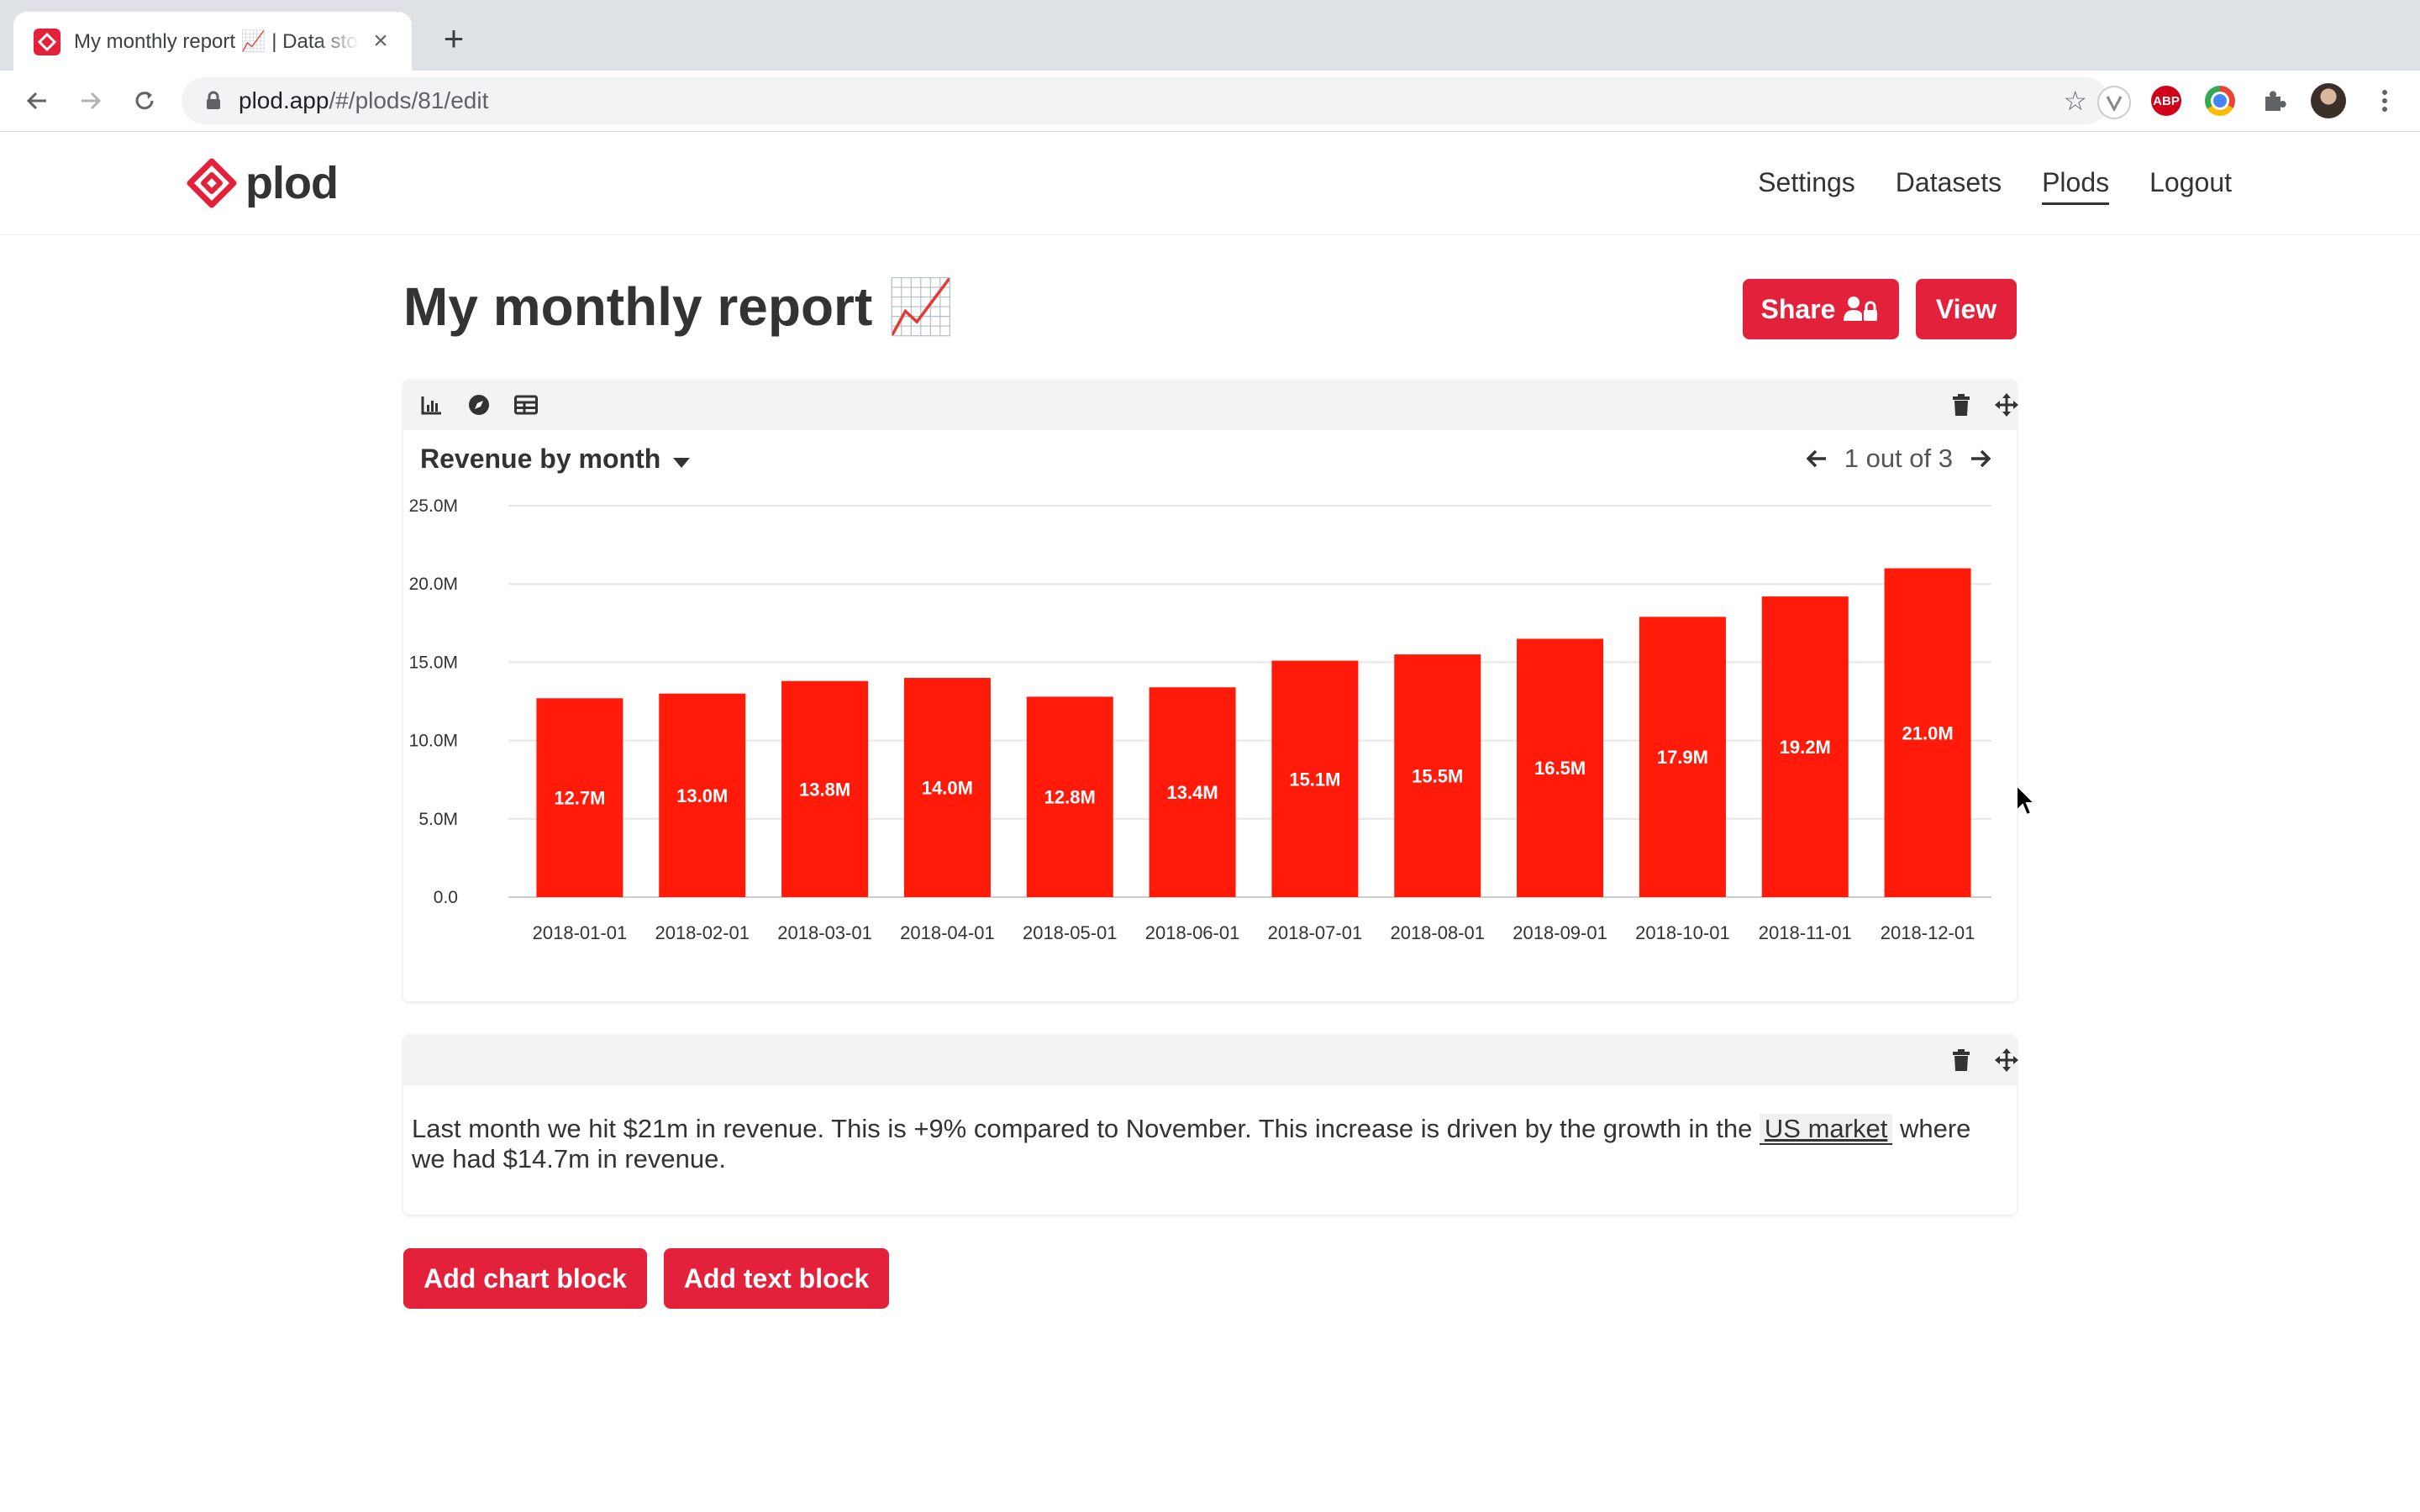 The width and height of the screenshot is (2420, 1512). What do you see at coordinates (1806, 185) in the screenshot?
I see `nav-settings: Settings` at bounding box center [1806, 185].